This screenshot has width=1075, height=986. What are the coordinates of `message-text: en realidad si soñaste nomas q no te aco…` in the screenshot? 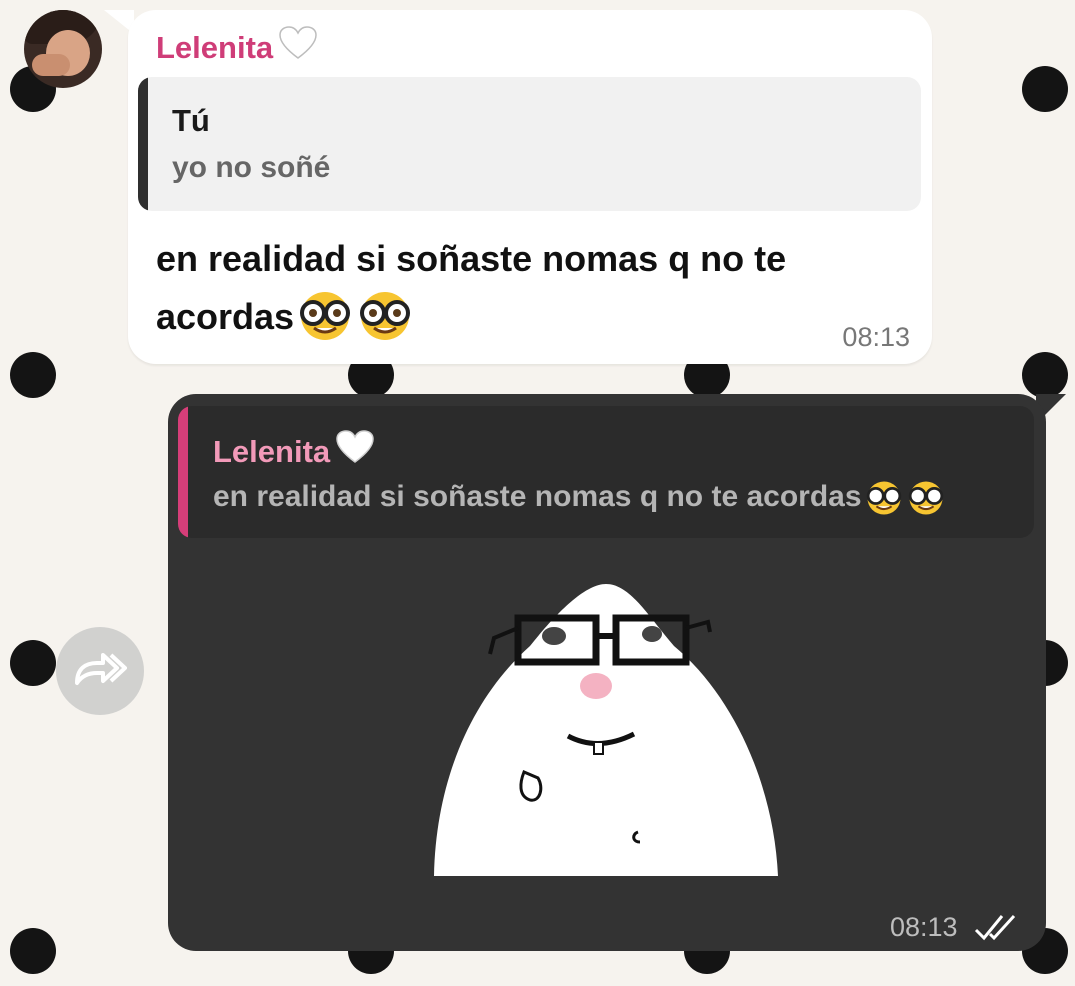 It's located at (526, 288).